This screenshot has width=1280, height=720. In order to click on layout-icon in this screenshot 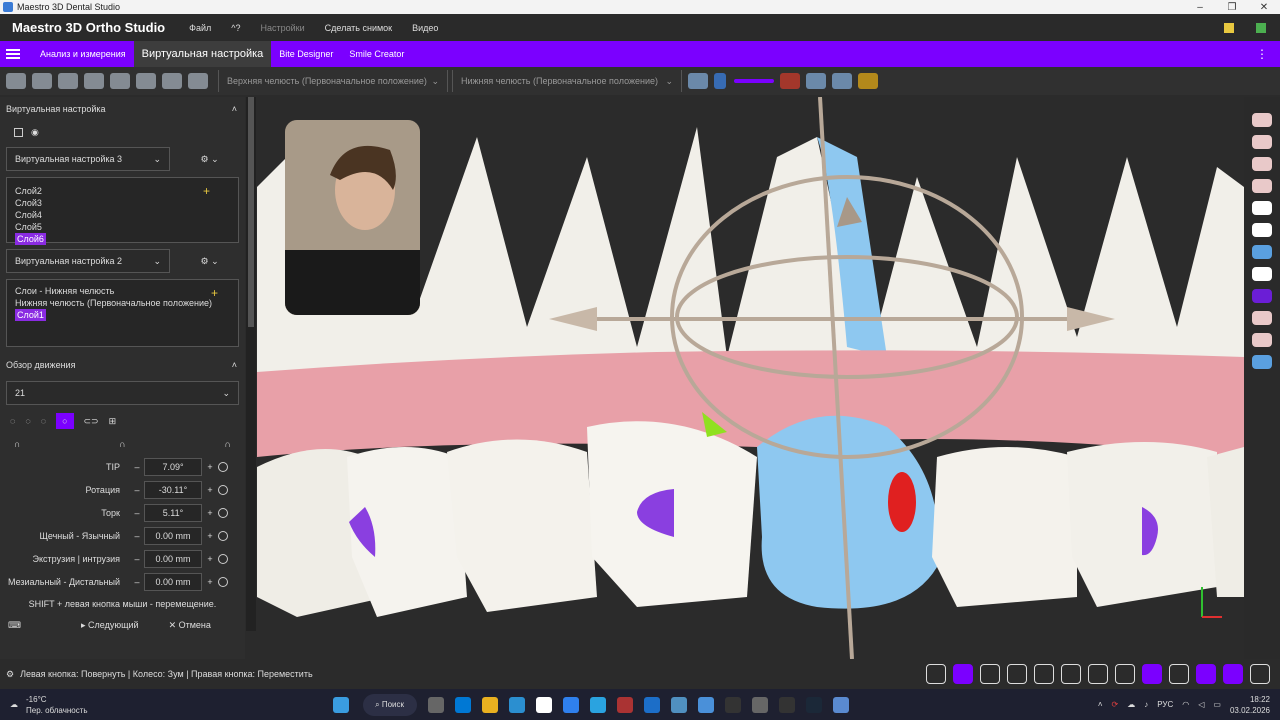, I will do `click(842, 81)`.